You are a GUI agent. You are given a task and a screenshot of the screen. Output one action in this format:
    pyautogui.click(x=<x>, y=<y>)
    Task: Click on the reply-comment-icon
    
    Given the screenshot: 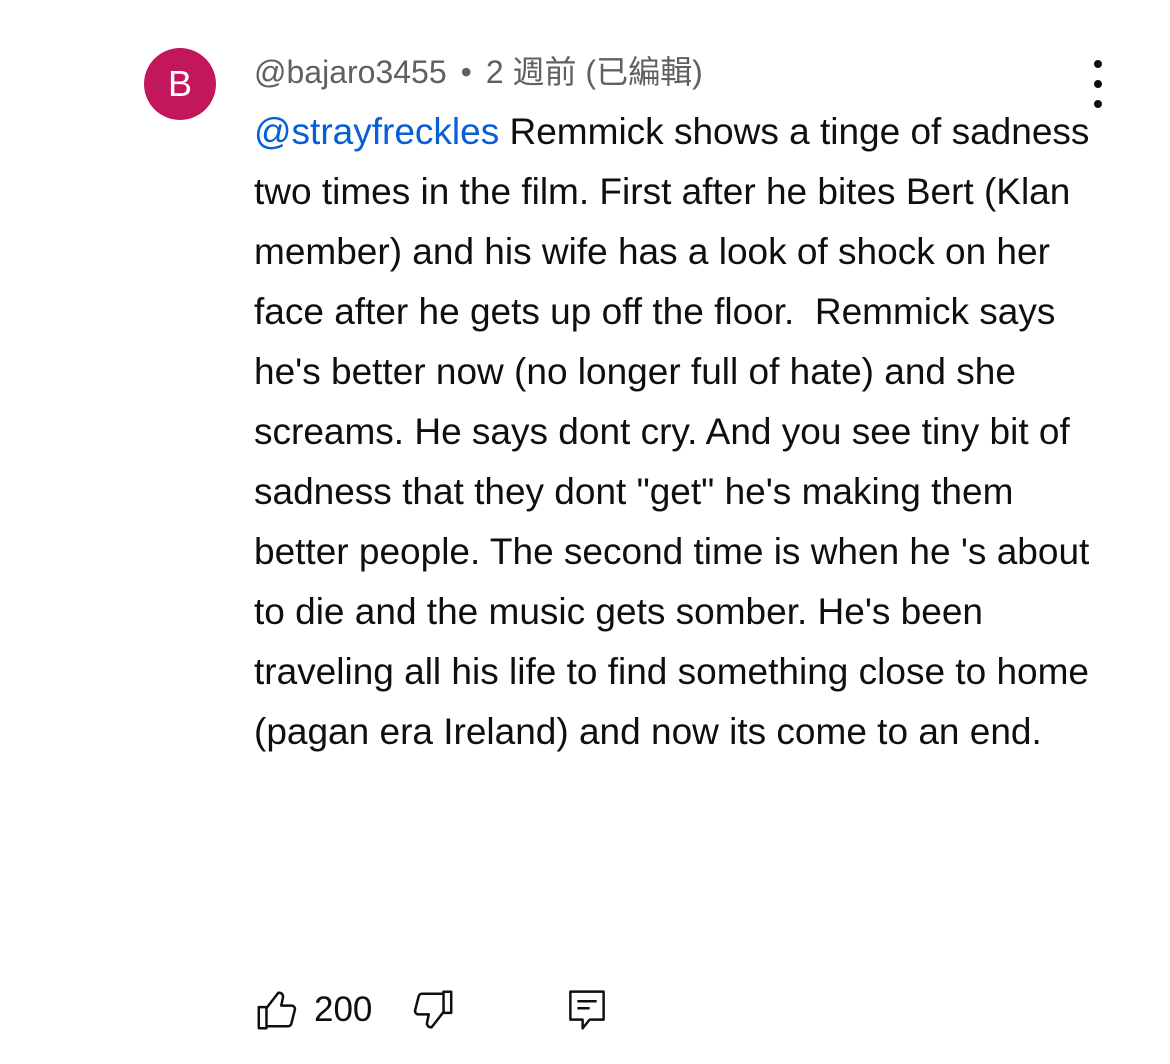 What is the action you would take?
    pyautogui.click(x=587, y=1010)
    